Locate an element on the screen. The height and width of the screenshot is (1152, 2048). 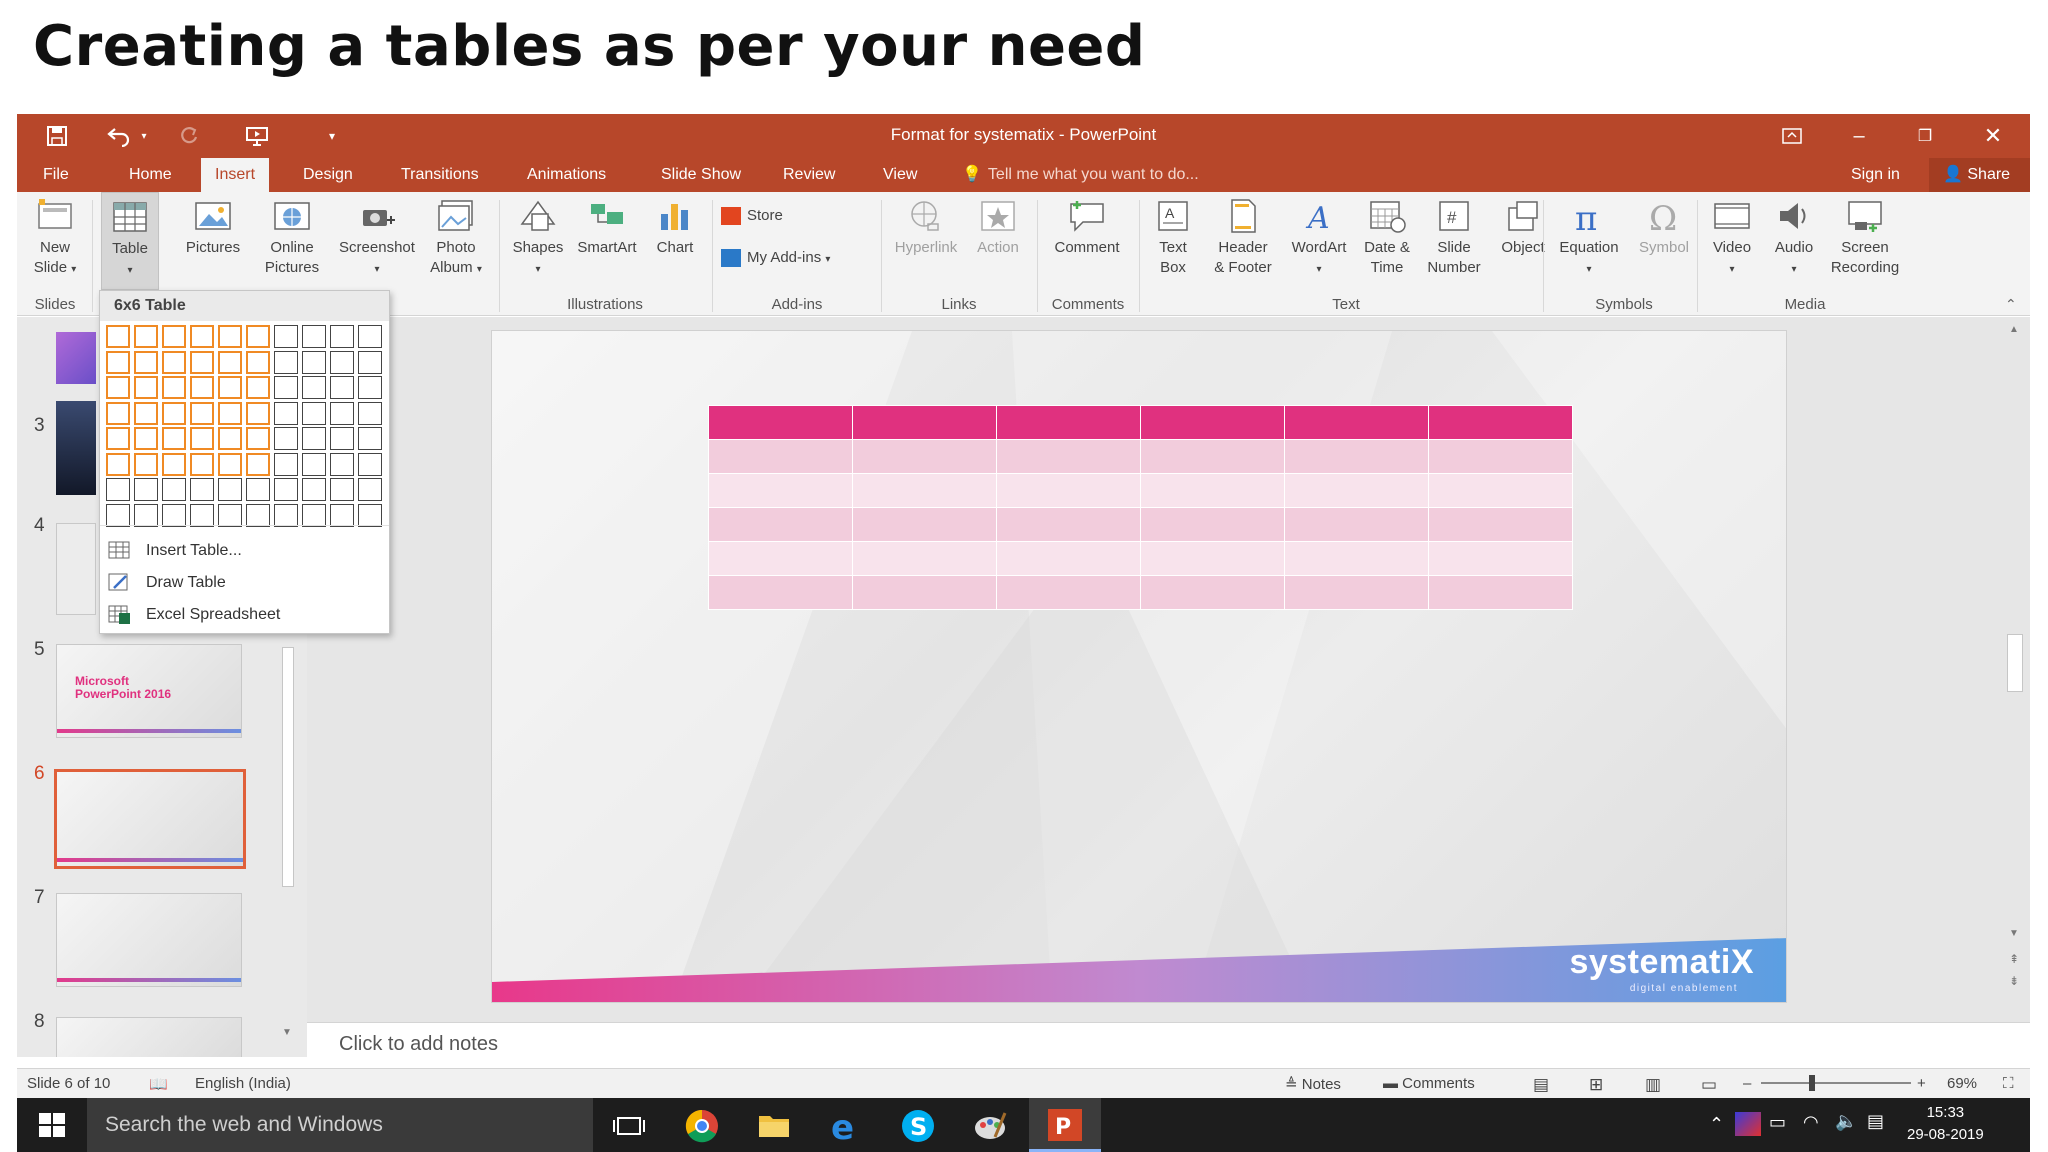
powerpoint-taskbar-button: P is located at coordinates (1065, 1125).